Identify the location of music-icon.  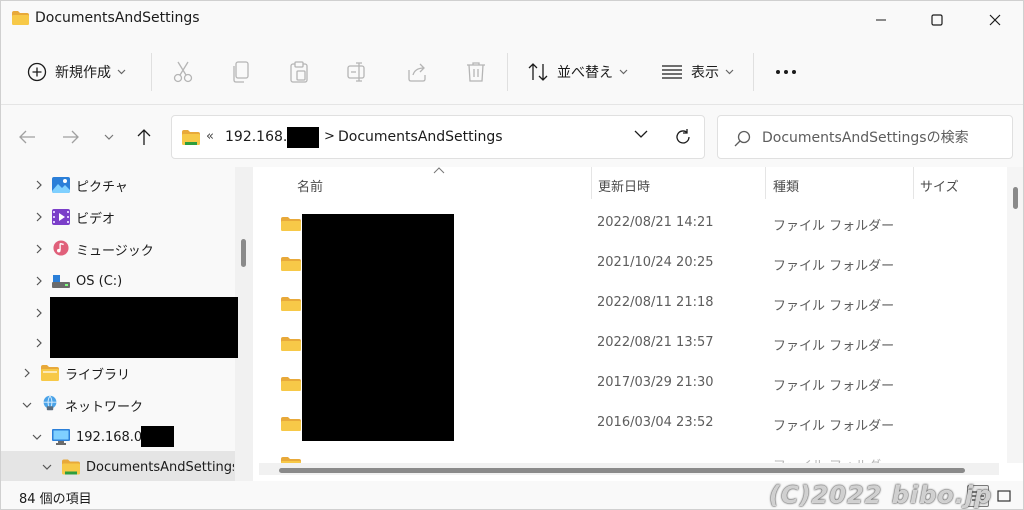
(61, 248).